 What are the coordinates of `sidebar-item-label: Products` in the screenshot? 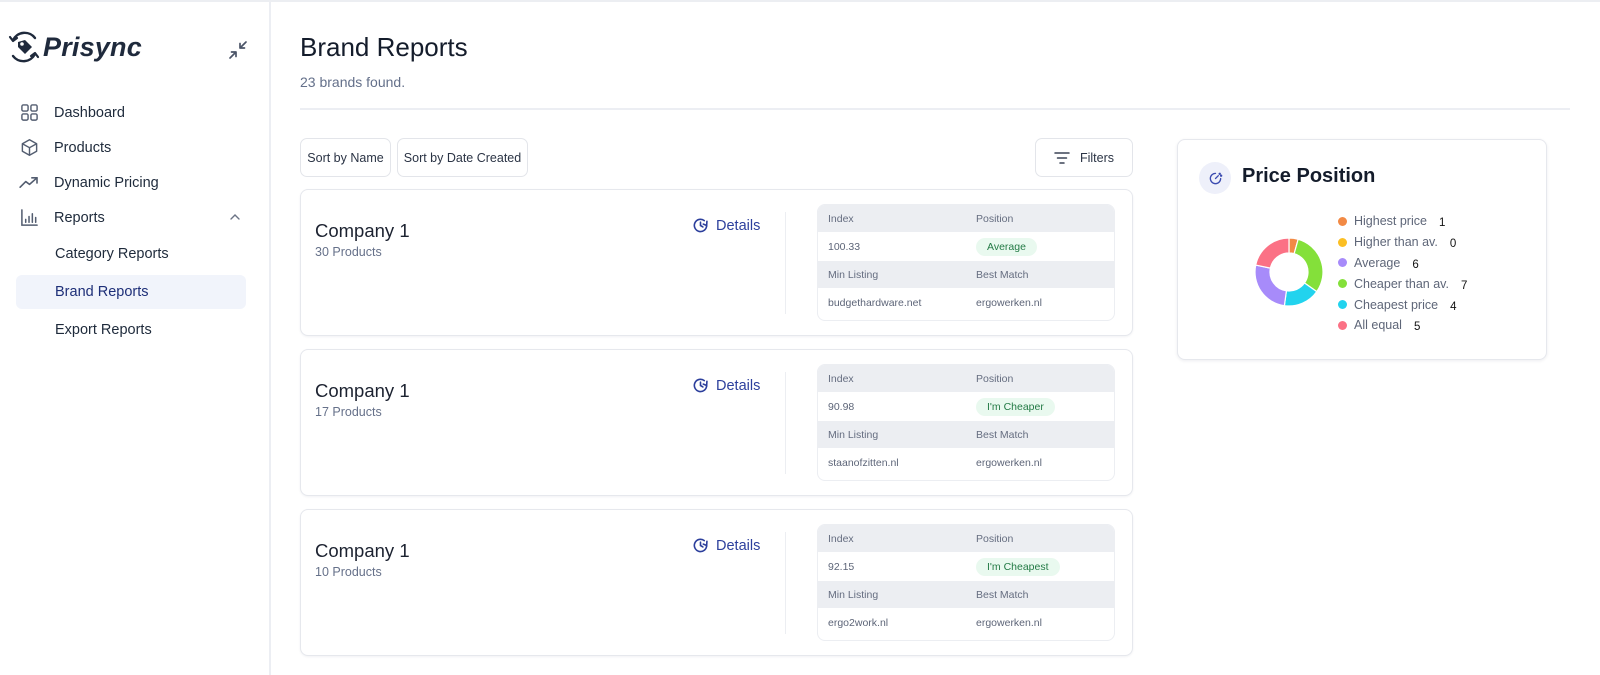 It's located at (83, 147).